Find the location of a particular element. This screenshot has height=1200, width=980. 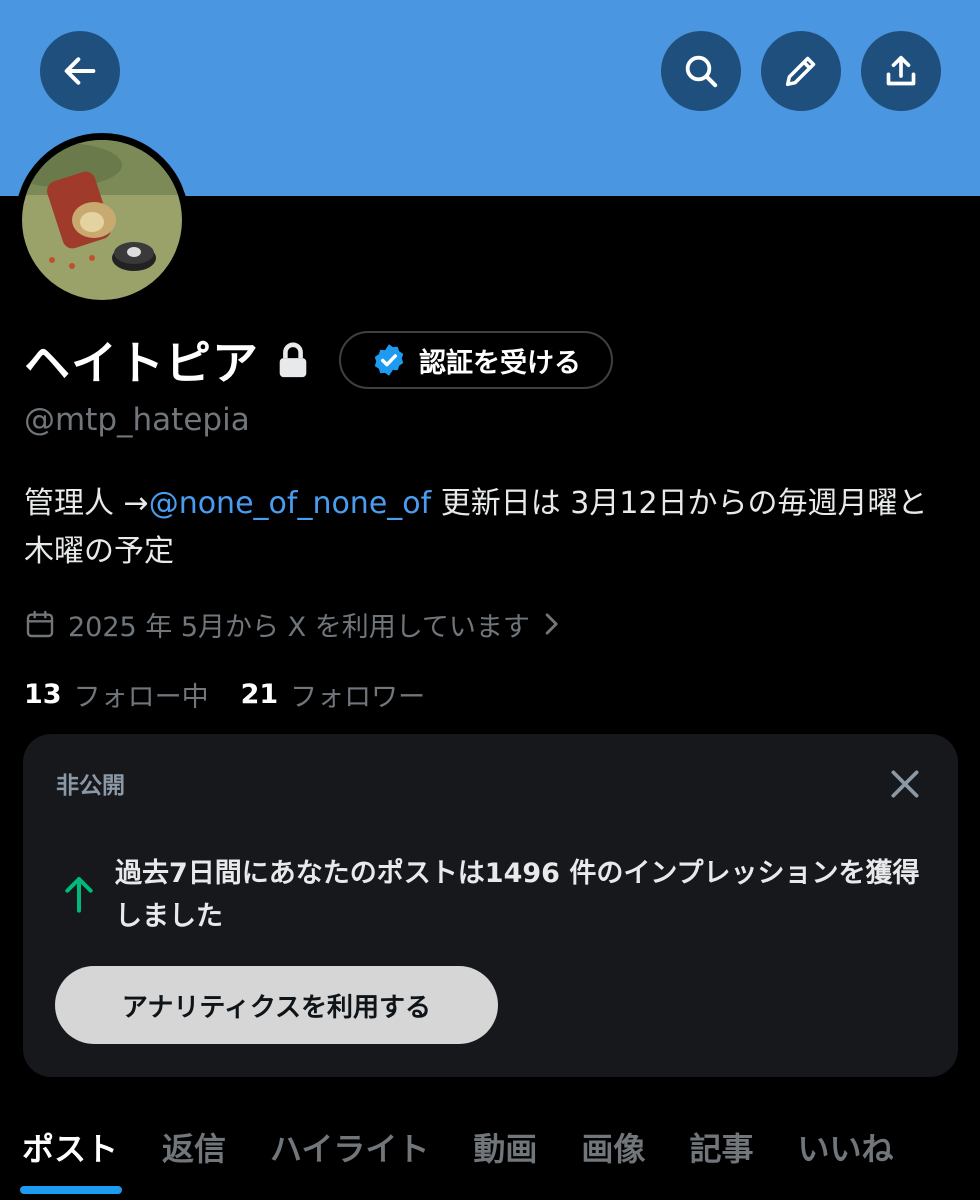

share-button is located at coordinates (901, 71).